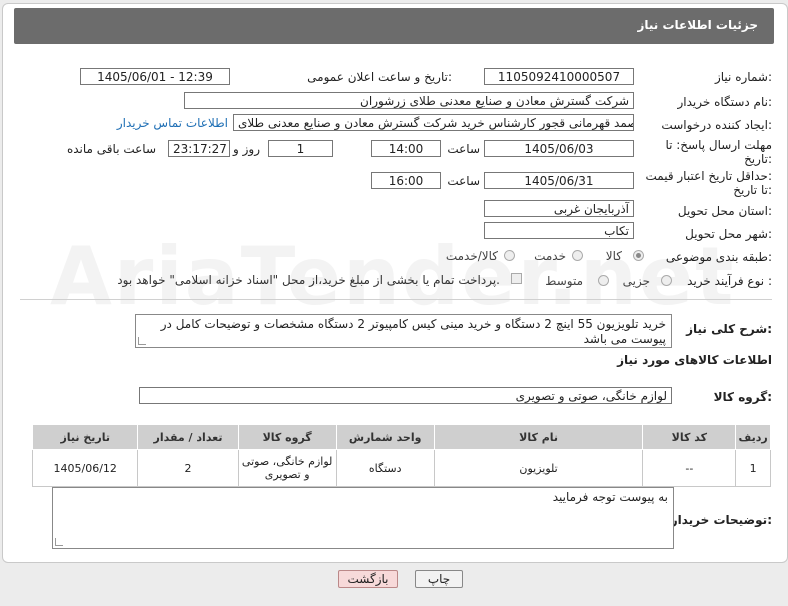 The image size is (788, 606). What do you see at coordinates (725, 102) in the screenshot?
I see `buyer-org-label: نام دستگاه خریدار:` at bounding box center [725, 102].